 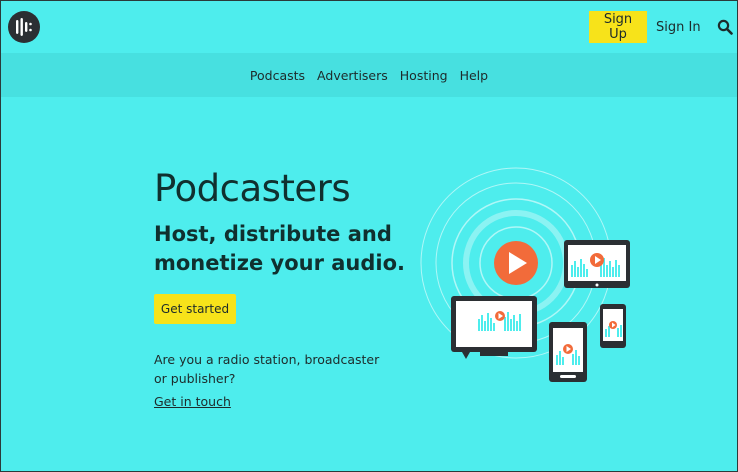 What do you see at coordinates (725, 27) in the screenshot?
I see `search-icon` at bounding box center [725, 27].